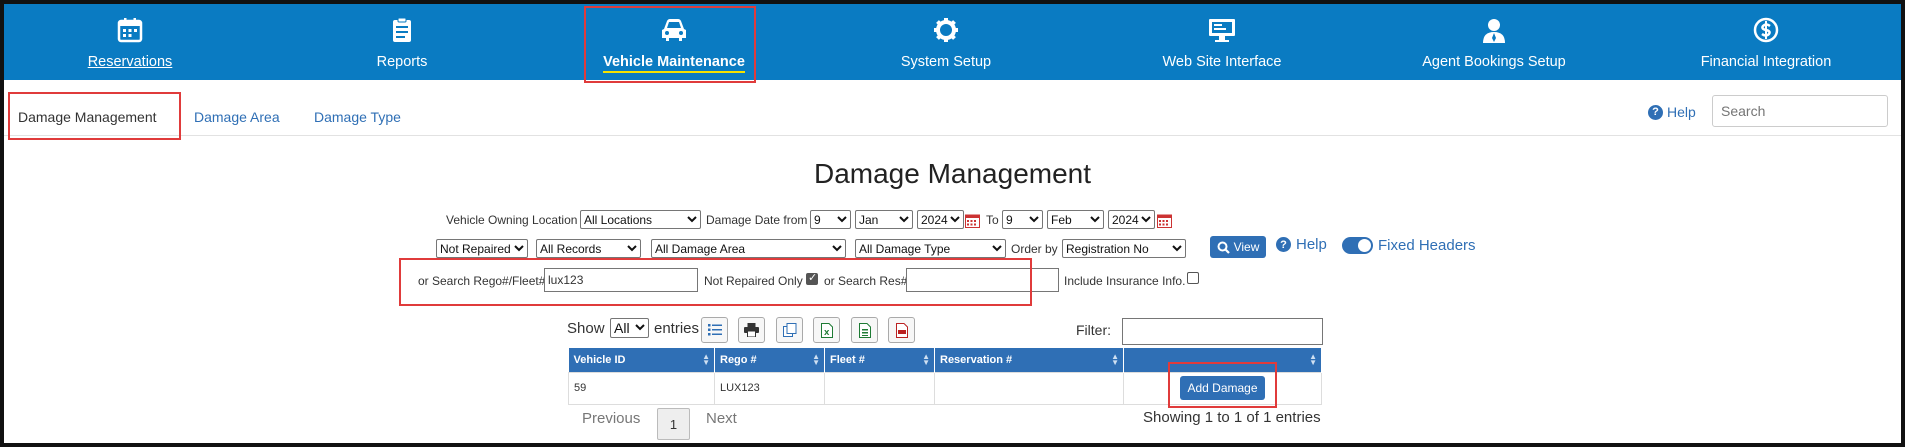  What do you see at coordinates (827, 333) in the screenshot?
I see `svg-text: X` at bounding box center [827, 333].